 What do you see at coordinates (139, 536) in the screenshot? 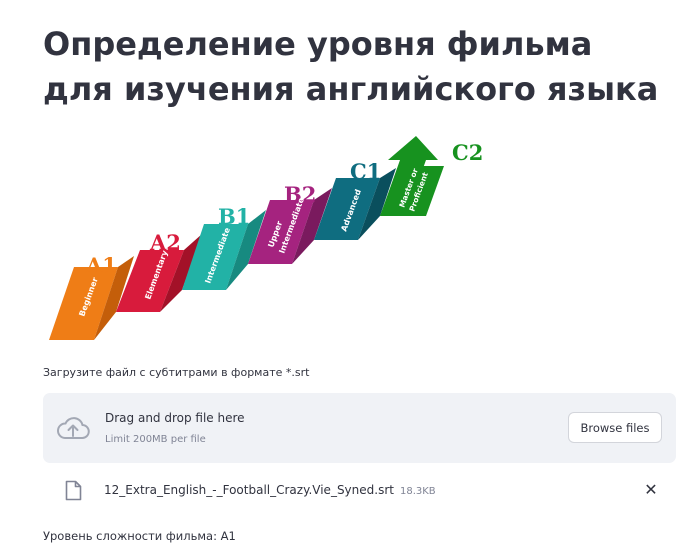
I see `film-level-result: Уровень сложности фильма: A1` at bounding box center [139, 536].